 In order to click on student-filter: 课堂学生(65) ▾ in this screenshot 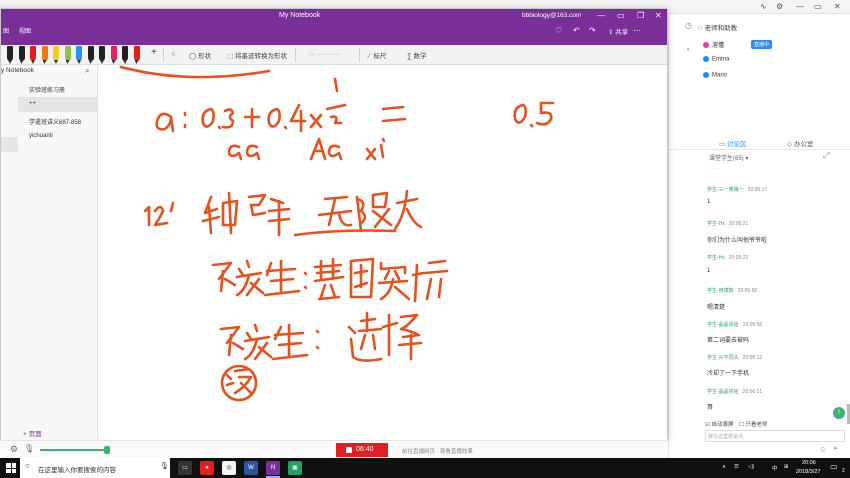, I will do `click(728, 157)`.